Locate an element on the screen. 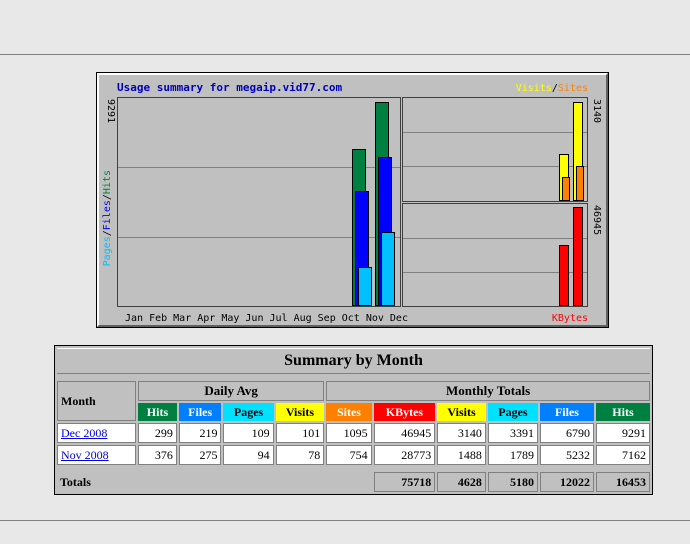 The image size is (690, 544). graph-title: Usage summary for megaip.vid77.com is located at coordinates (230, 87).